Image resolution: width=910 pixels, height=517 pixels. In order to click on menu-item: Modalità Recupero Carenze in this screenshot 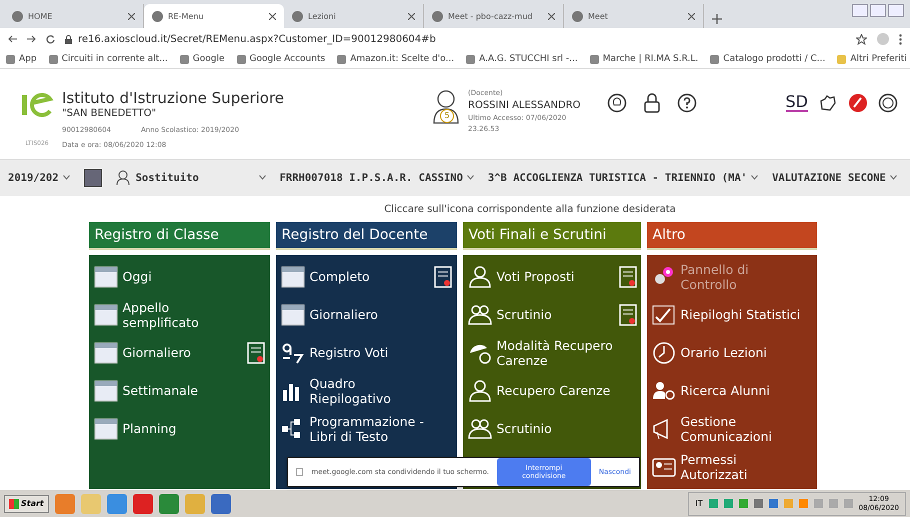, I will do `click(551, 352)`.